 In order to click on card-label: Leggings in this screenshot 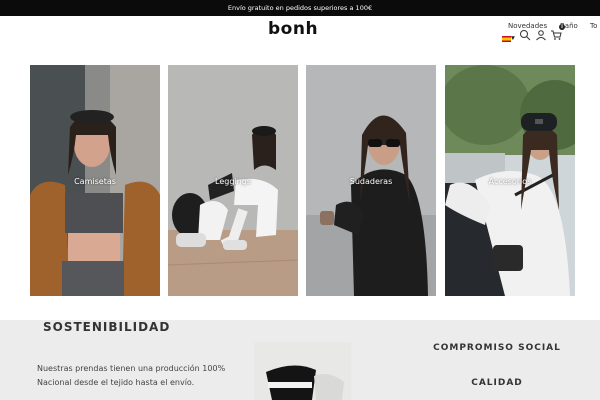, I will do `click(233, 181)`.